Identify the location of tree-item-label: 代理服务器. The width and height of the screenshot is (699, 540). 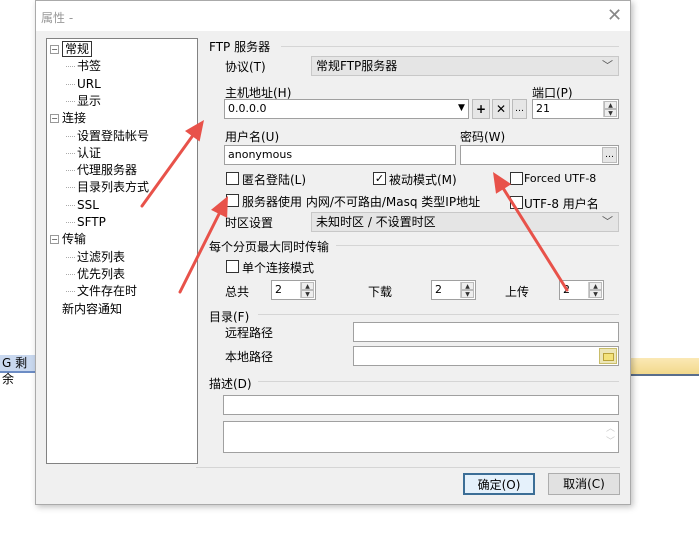
(107, 170).